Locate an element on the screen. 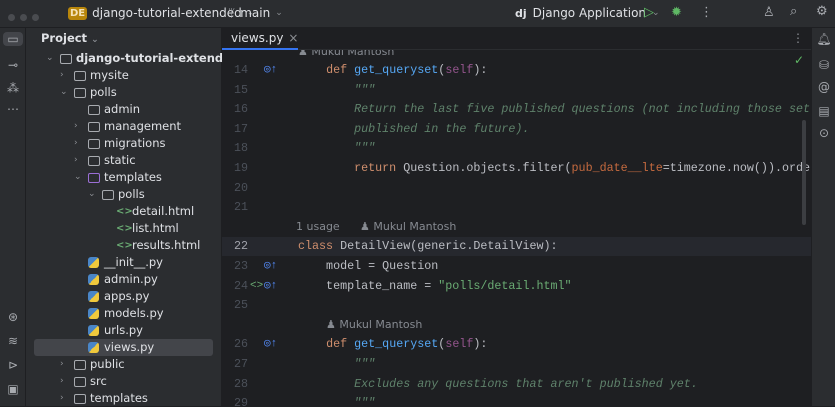 This screenshot has width=835, height=407. editor-tabs: views.py × ⋮ is located at coordinates (516, 39).